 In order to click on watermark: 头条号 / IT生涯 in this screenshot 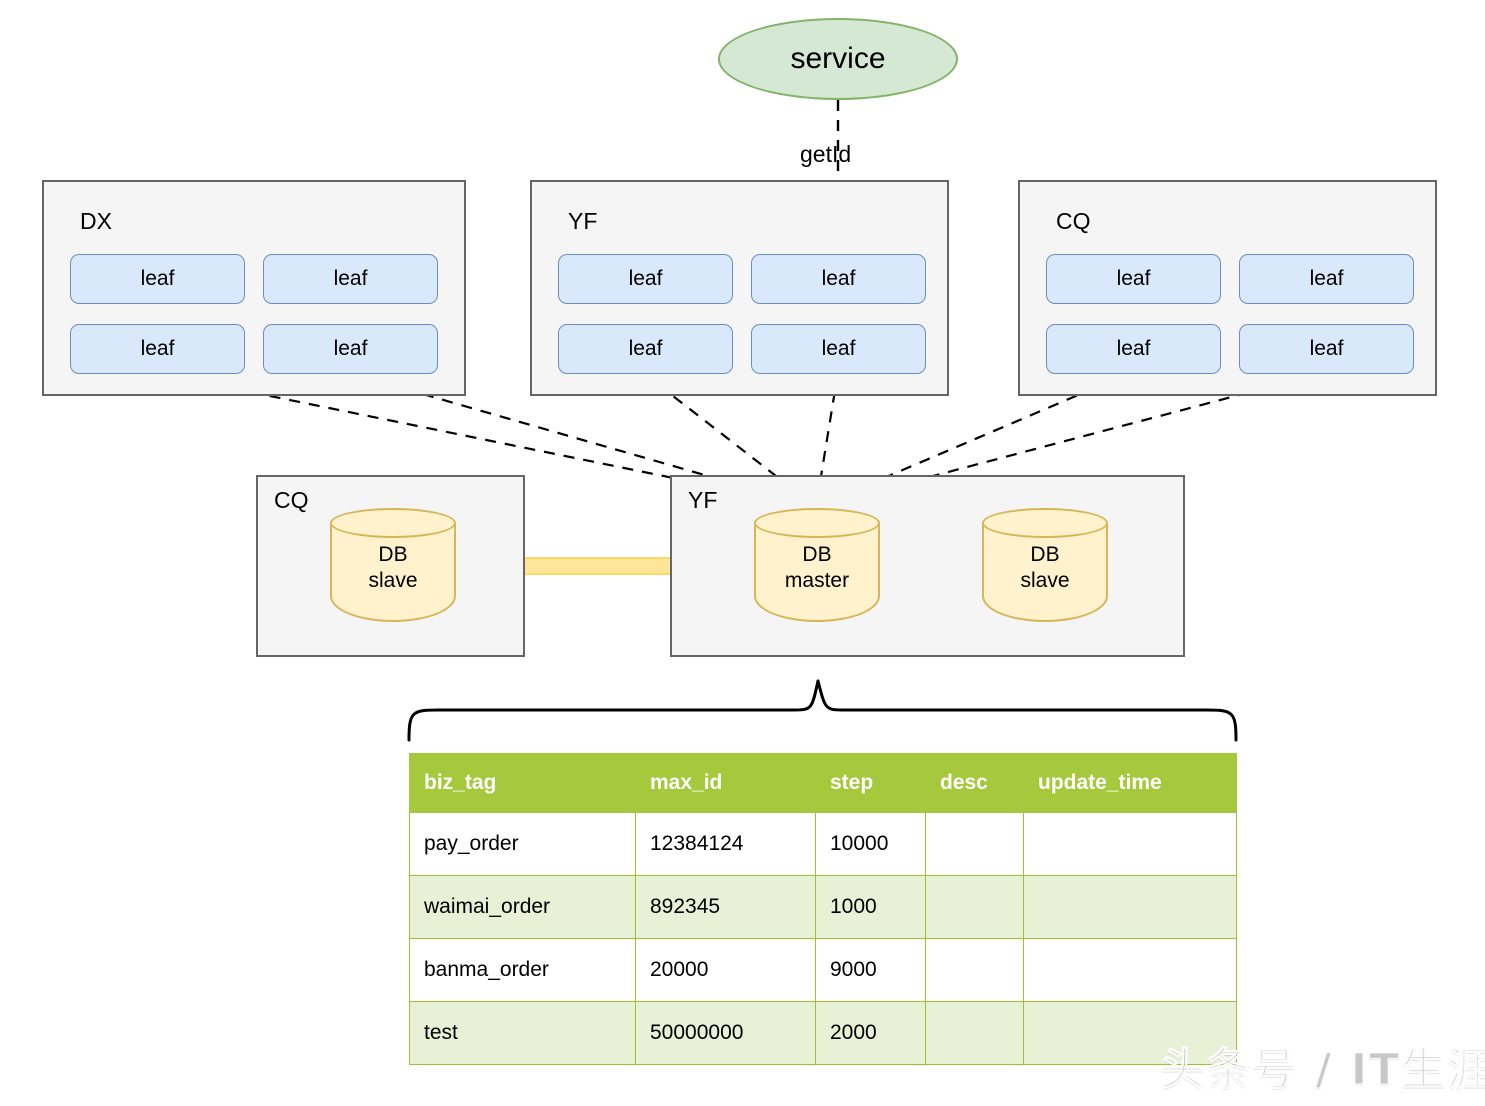, I will do `click(1322, 1069)`.